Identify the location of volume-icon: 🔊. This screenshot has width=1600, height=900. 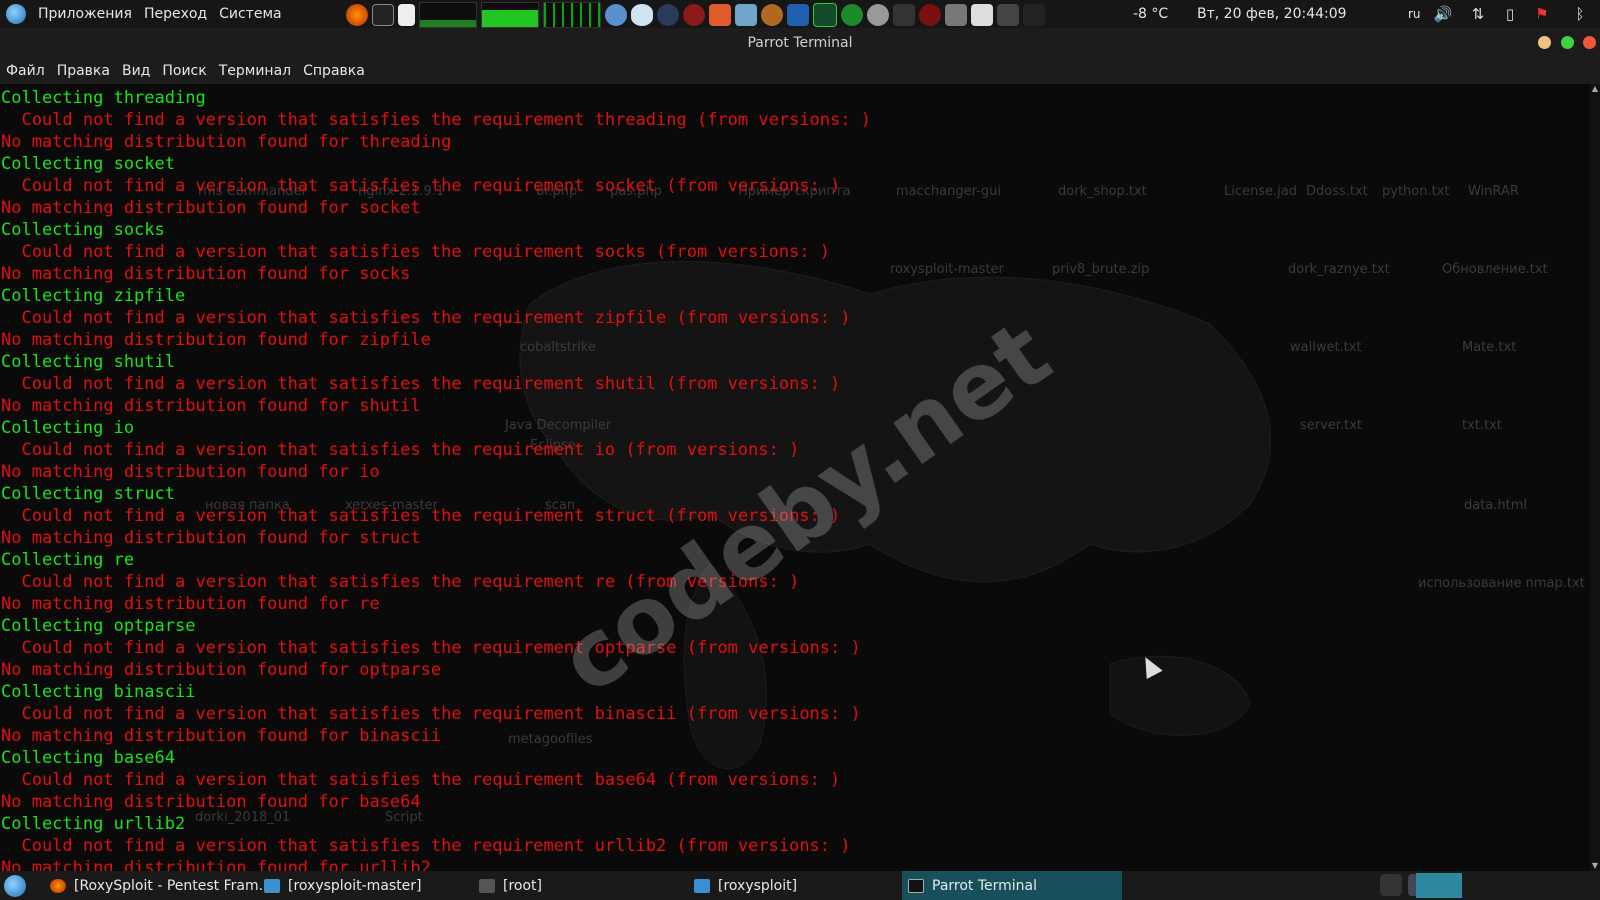
(1443, 14).